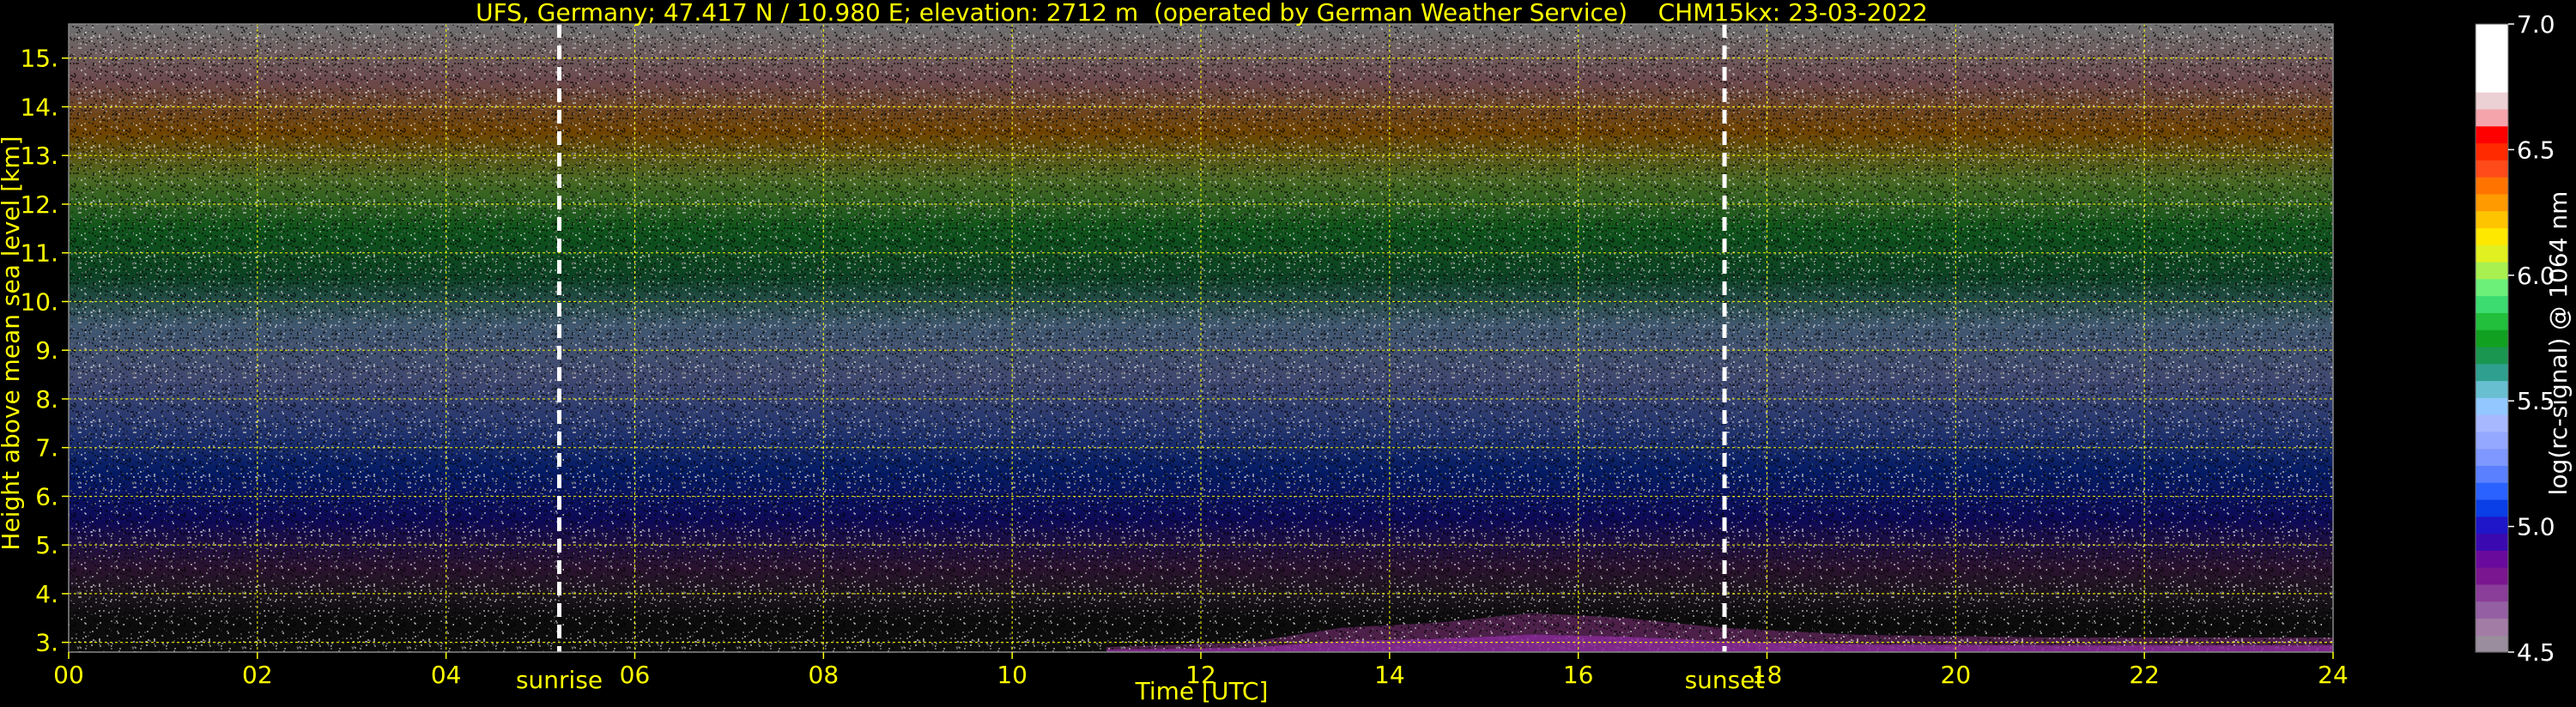  What do you see at coordinates (46, 448) in the screenshot?
I see `y-tick-label: 7.` at bounding box center [46, 448].